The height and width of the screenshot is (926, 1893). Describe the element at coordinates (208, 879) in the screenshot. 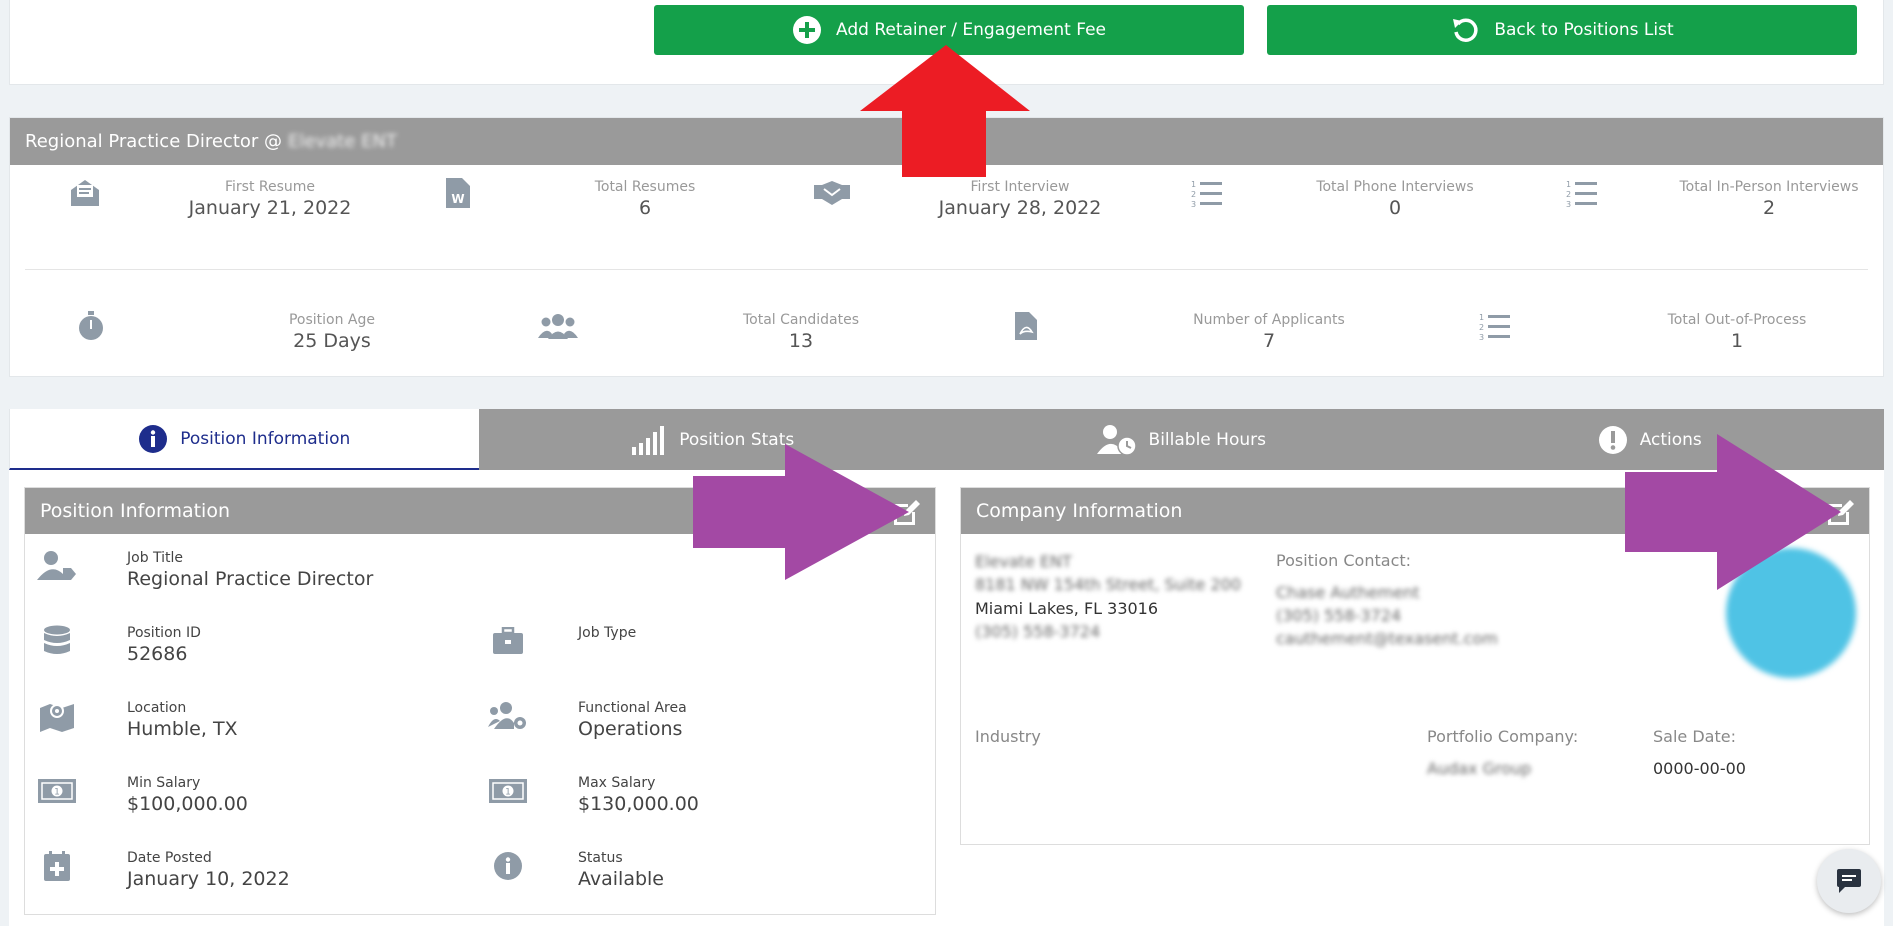

I see `date-posted-value: January 10, 2022` at that location.